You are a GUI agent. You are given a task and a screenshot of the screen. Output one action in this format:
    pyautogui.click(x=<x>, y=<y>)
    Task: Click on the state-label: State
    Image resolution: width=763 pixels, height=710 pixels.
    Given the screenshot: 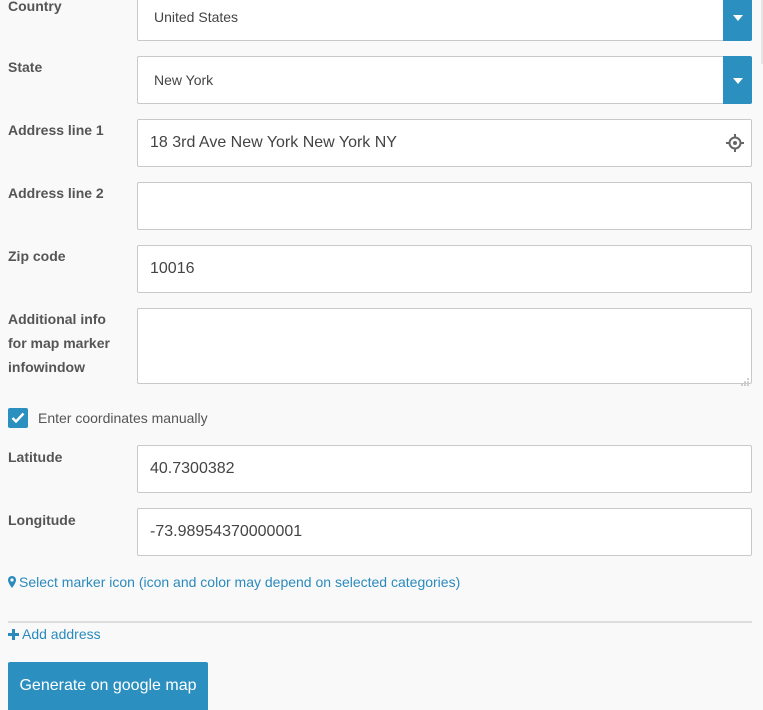 What is the action you would take?
    pyautogui.click(x=25, y=67)
    